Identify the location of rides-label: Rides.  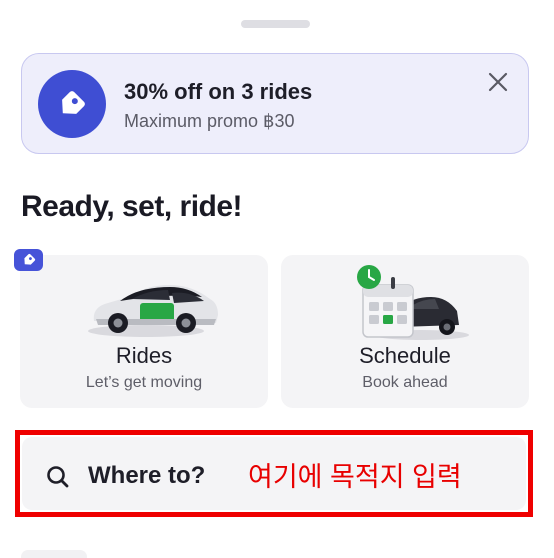
(144, 355).